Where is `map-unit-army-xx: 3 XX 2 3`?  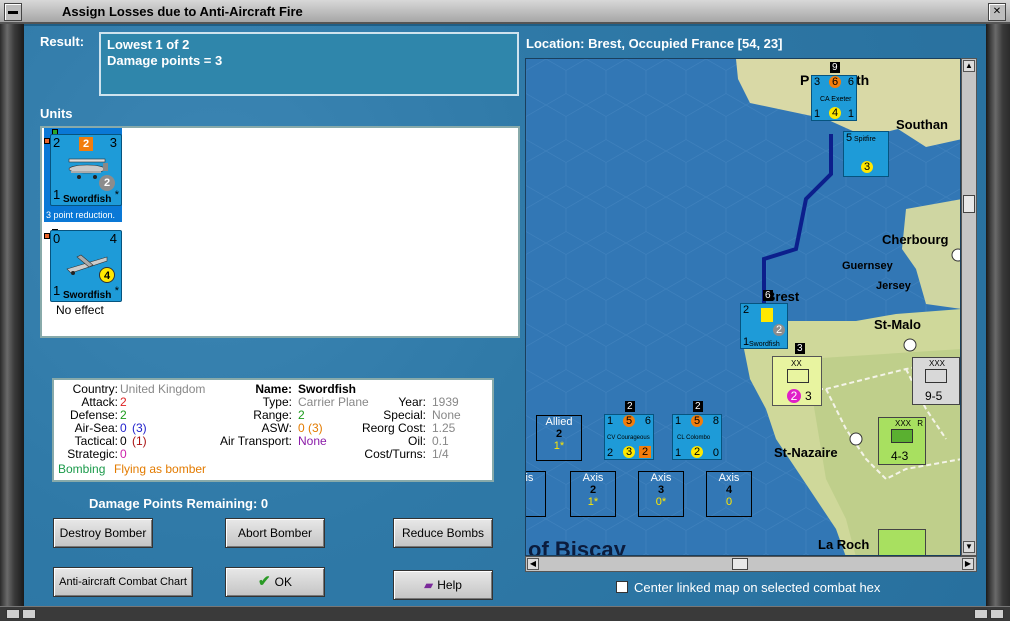
map-unit-army-xx: 3 XX 2 3 is located at coordinates (797, 374).